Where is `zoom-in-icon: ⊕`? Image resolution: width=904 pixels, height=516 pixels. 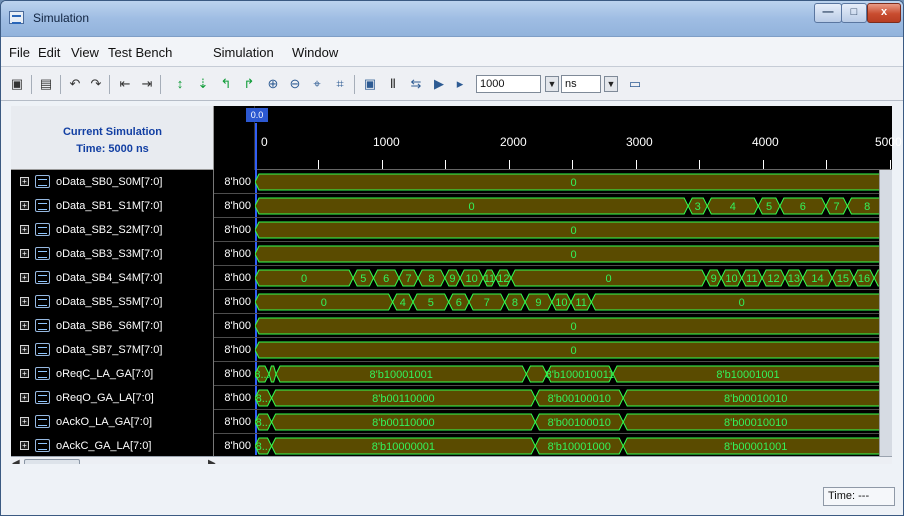 zoom-in-icon: ⊕ is located at coordinates (273, 84).